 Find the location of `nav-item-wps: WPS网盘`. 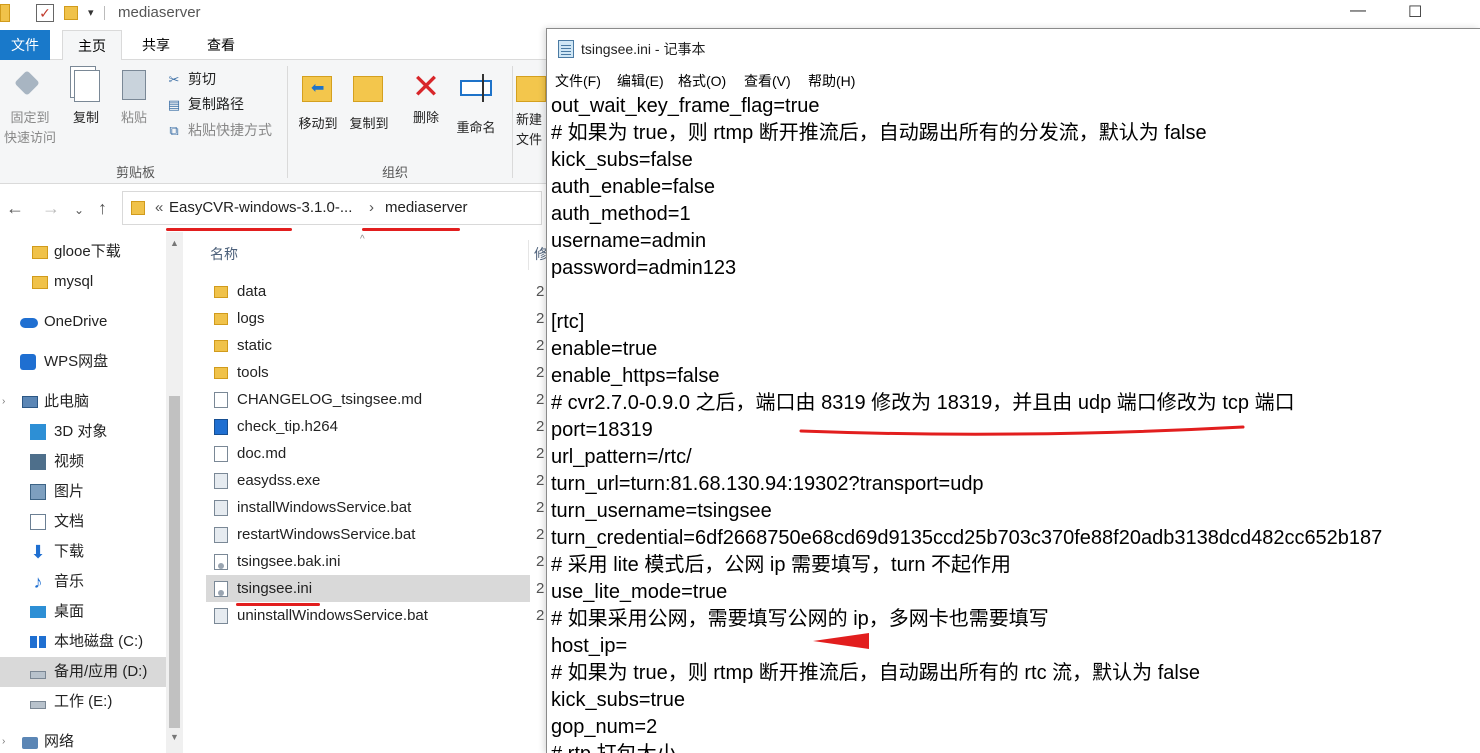

nav-item-wps: WPS网盘 is located at coordinates (83, 362).